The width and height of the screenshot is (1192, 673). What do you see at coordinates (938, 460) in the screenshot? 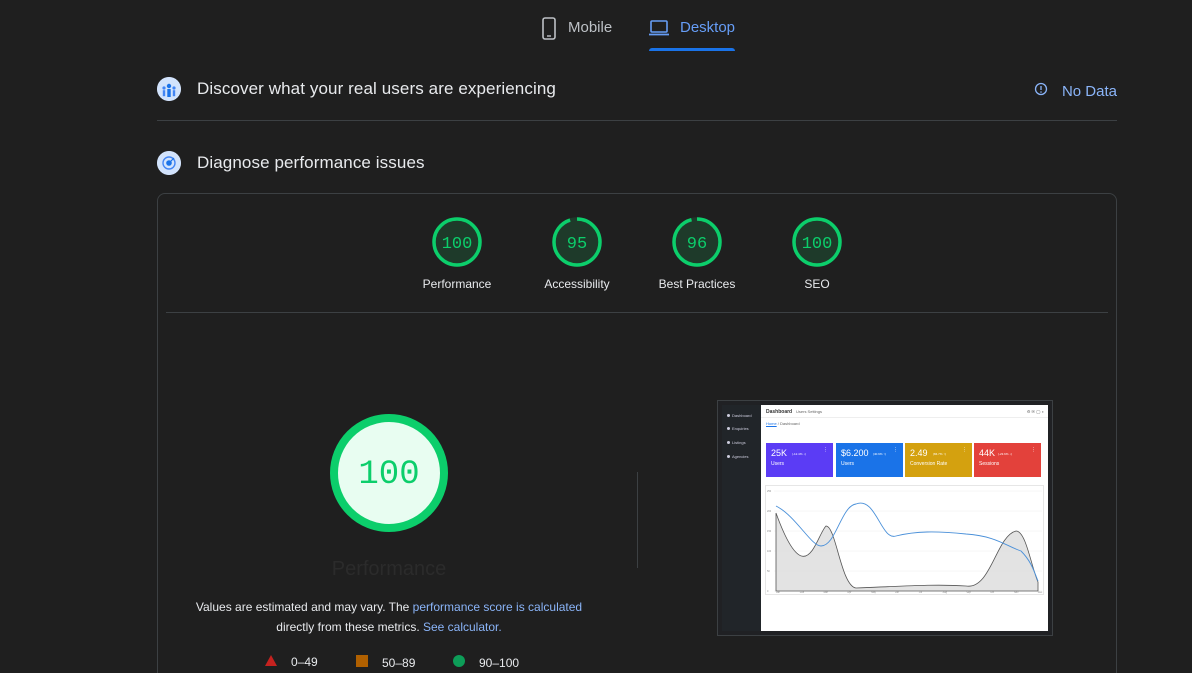
I see `screenshot-kpi-card: 2.49 (84.7% ↑) Conversion Rate ⋮` at bounding box center [938, 460].